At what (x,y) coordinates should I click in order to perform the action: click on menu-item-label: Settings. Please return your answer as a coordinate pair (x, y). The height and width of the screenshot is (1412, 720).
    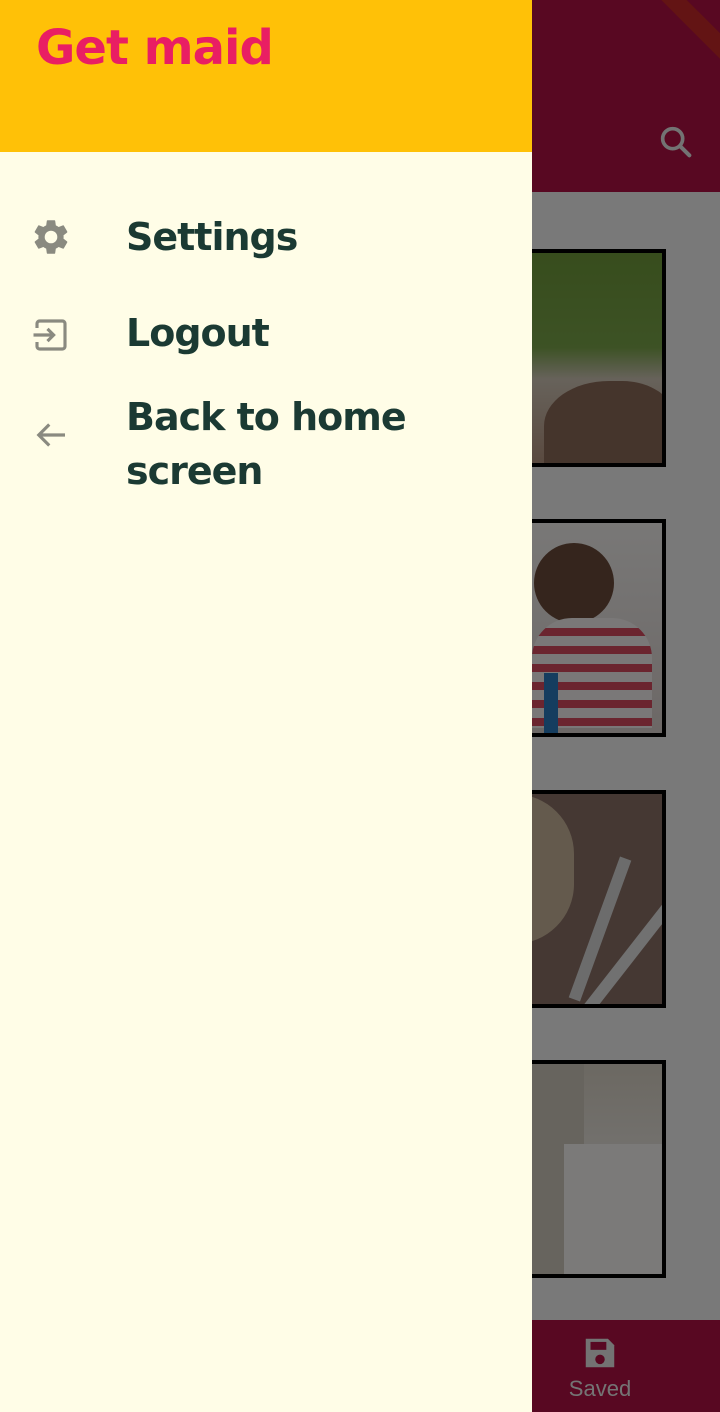
    Looking at the image, I should click on (212, 237).